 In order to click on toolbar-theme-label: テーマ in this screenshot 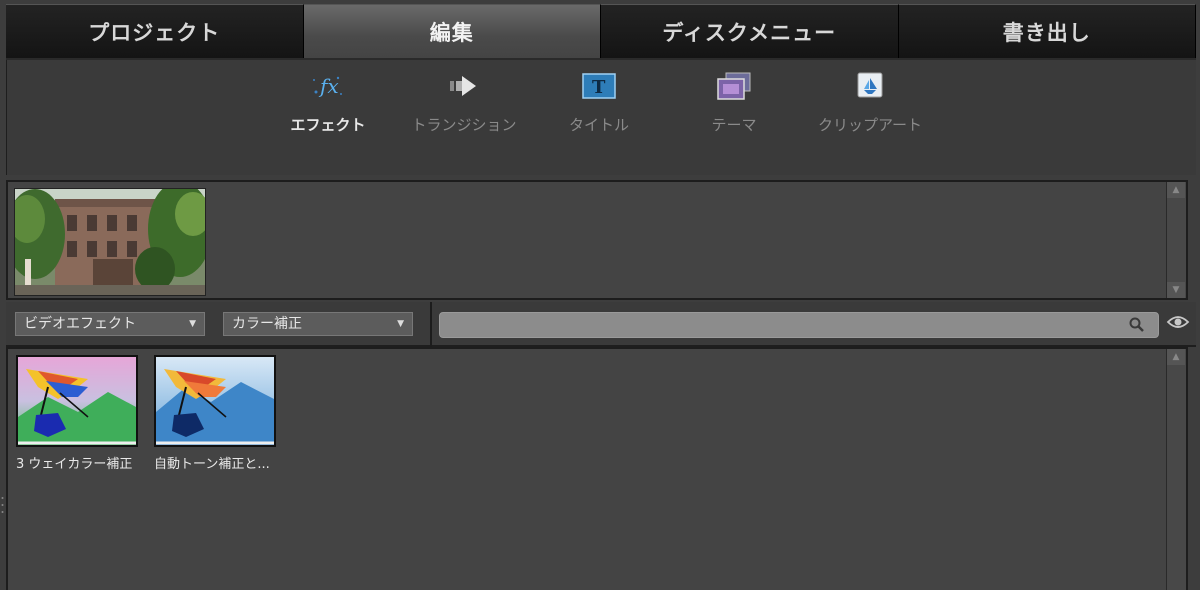, I will do `click(734, 125)`.